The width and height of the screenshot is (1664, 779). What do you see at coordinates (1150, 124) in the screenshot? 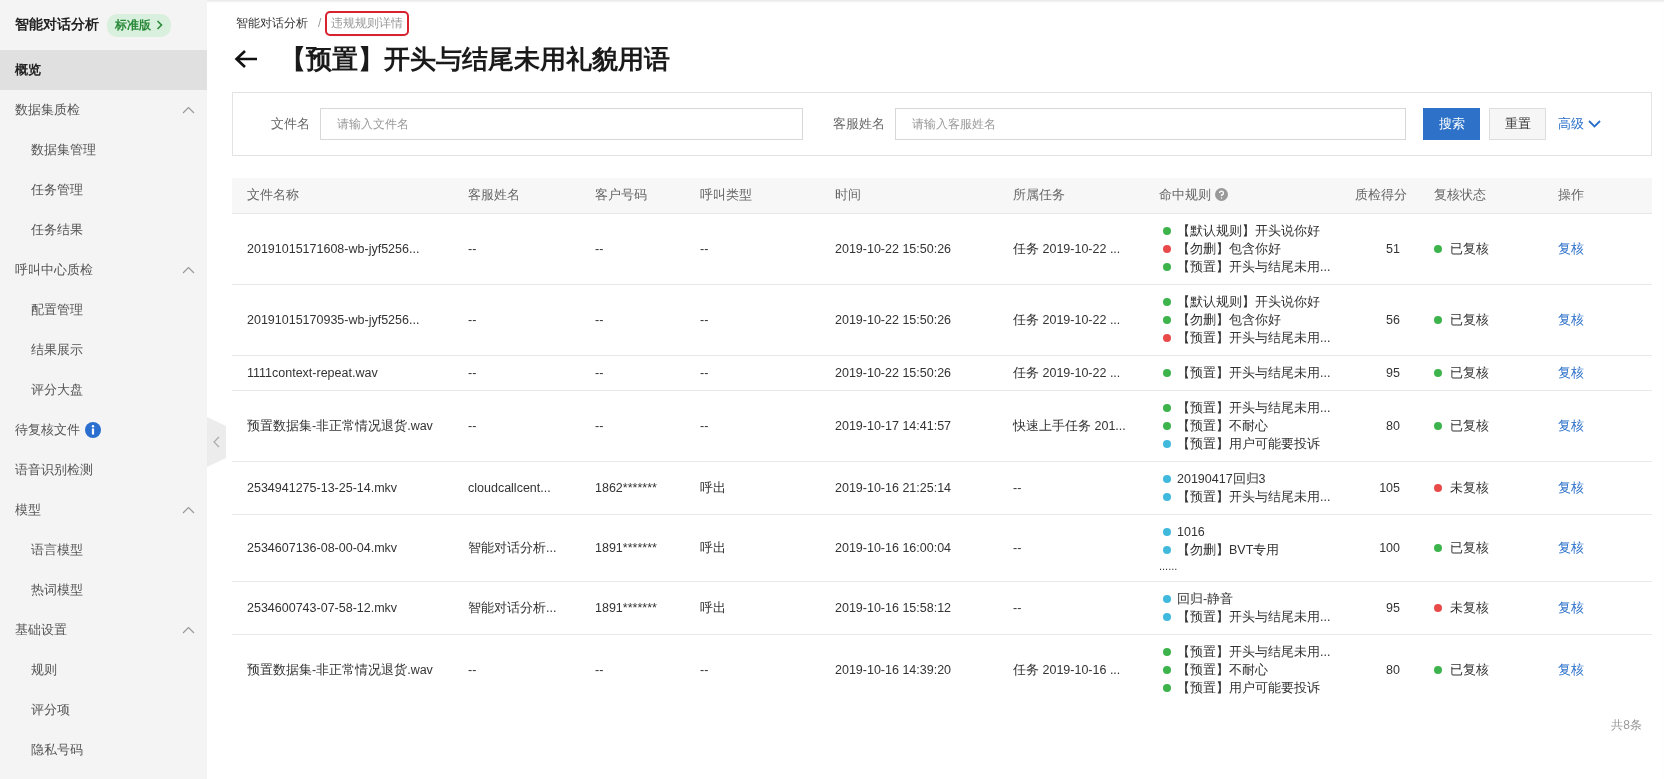
I see `search-field: 请输入客服姓名` at bounding box center [1150, 124].